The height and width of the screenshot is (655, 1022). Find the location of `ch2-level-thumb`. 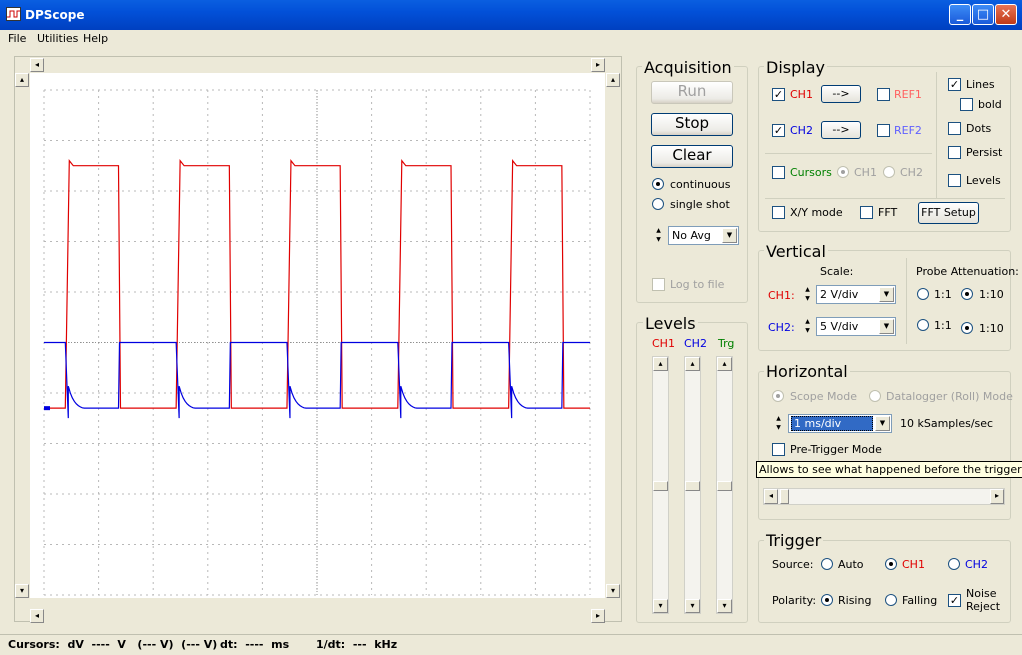

ch2-level-thumb is located at coordinates (692, 486).